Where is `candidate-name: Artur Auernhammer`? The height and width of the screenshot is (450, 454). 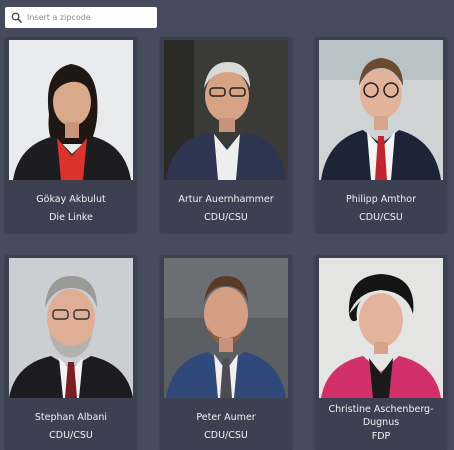
candidate-name: Artur Auernhammer is located at coordinates (226, 199).